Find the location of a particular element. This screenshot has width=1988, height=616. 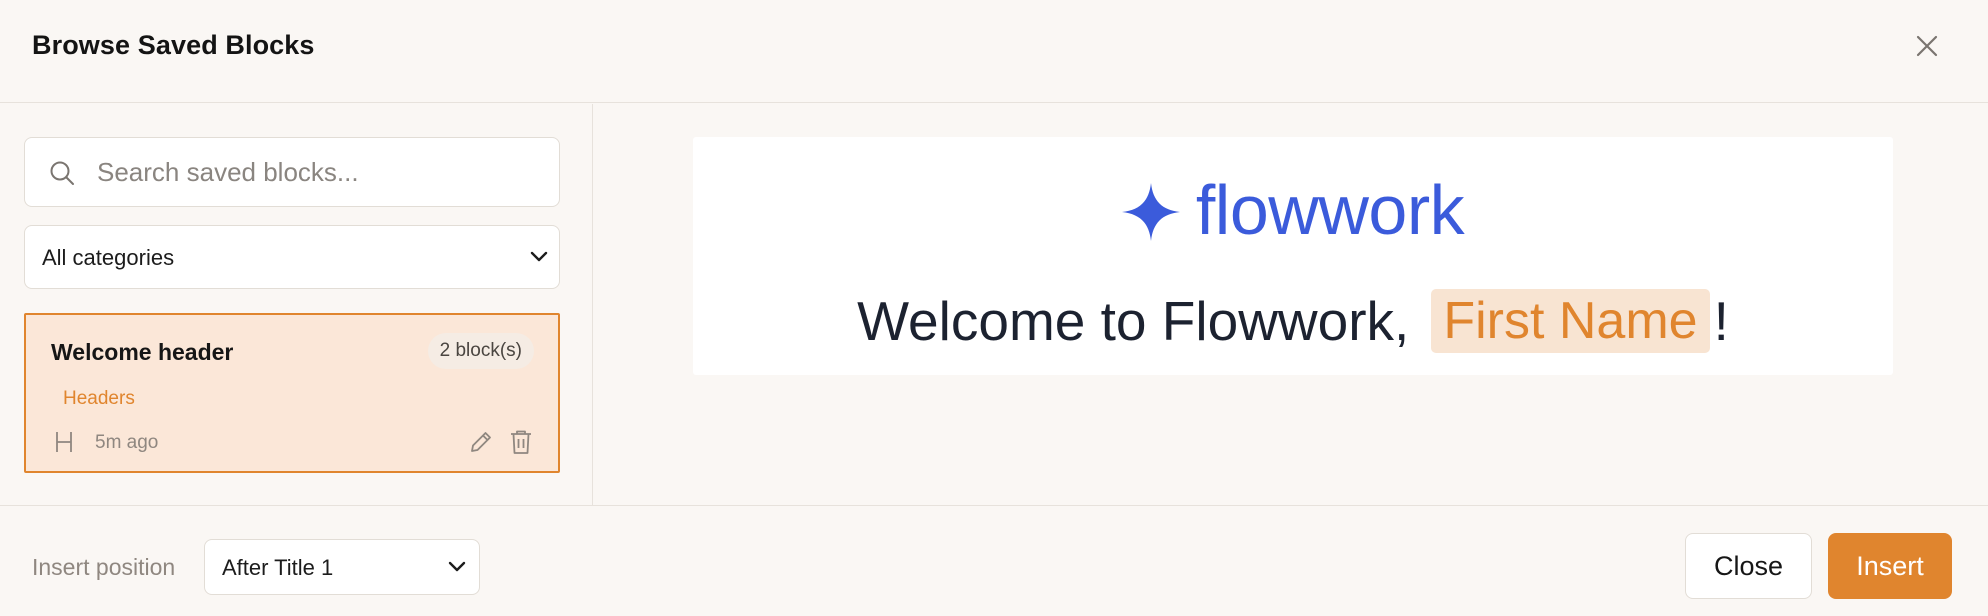

search-box is located at coordinates (292, 172).